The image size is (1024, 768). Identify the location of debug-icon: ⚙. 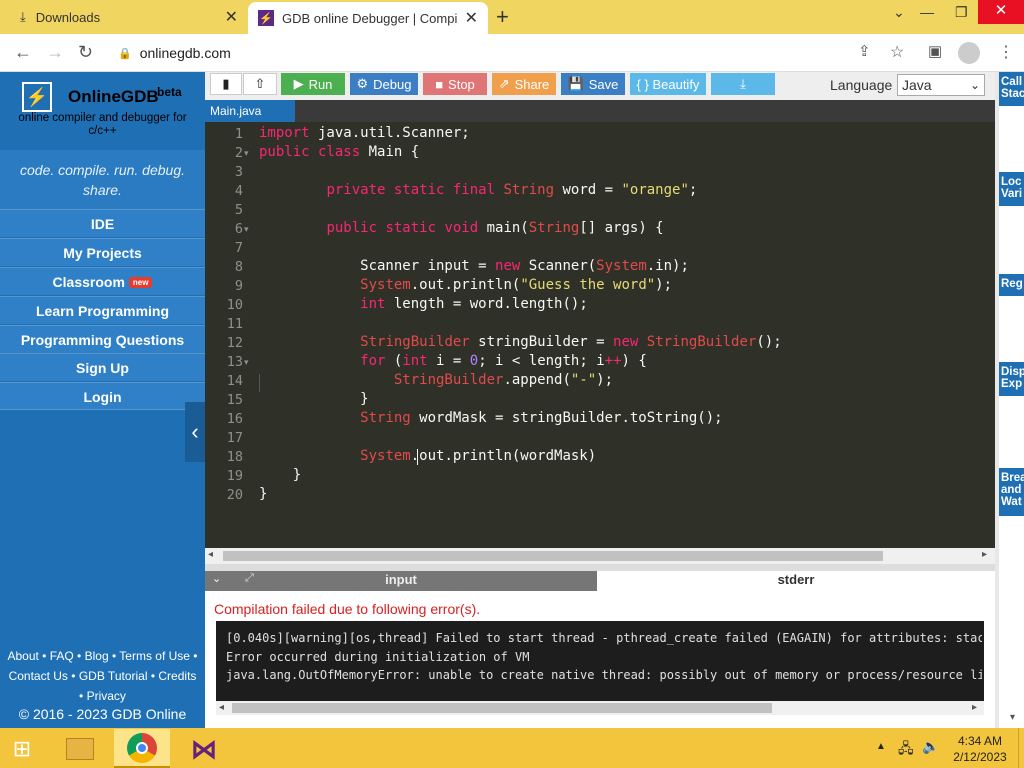
(362, 83).